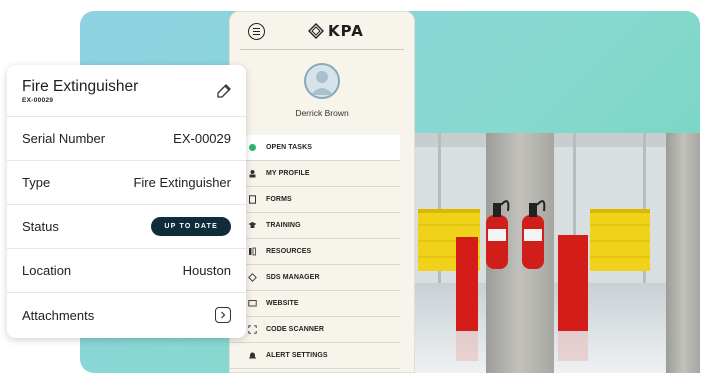 This screenshot has width=708, height=374. I want to click on menu-header: KPA, so click(322, 31).